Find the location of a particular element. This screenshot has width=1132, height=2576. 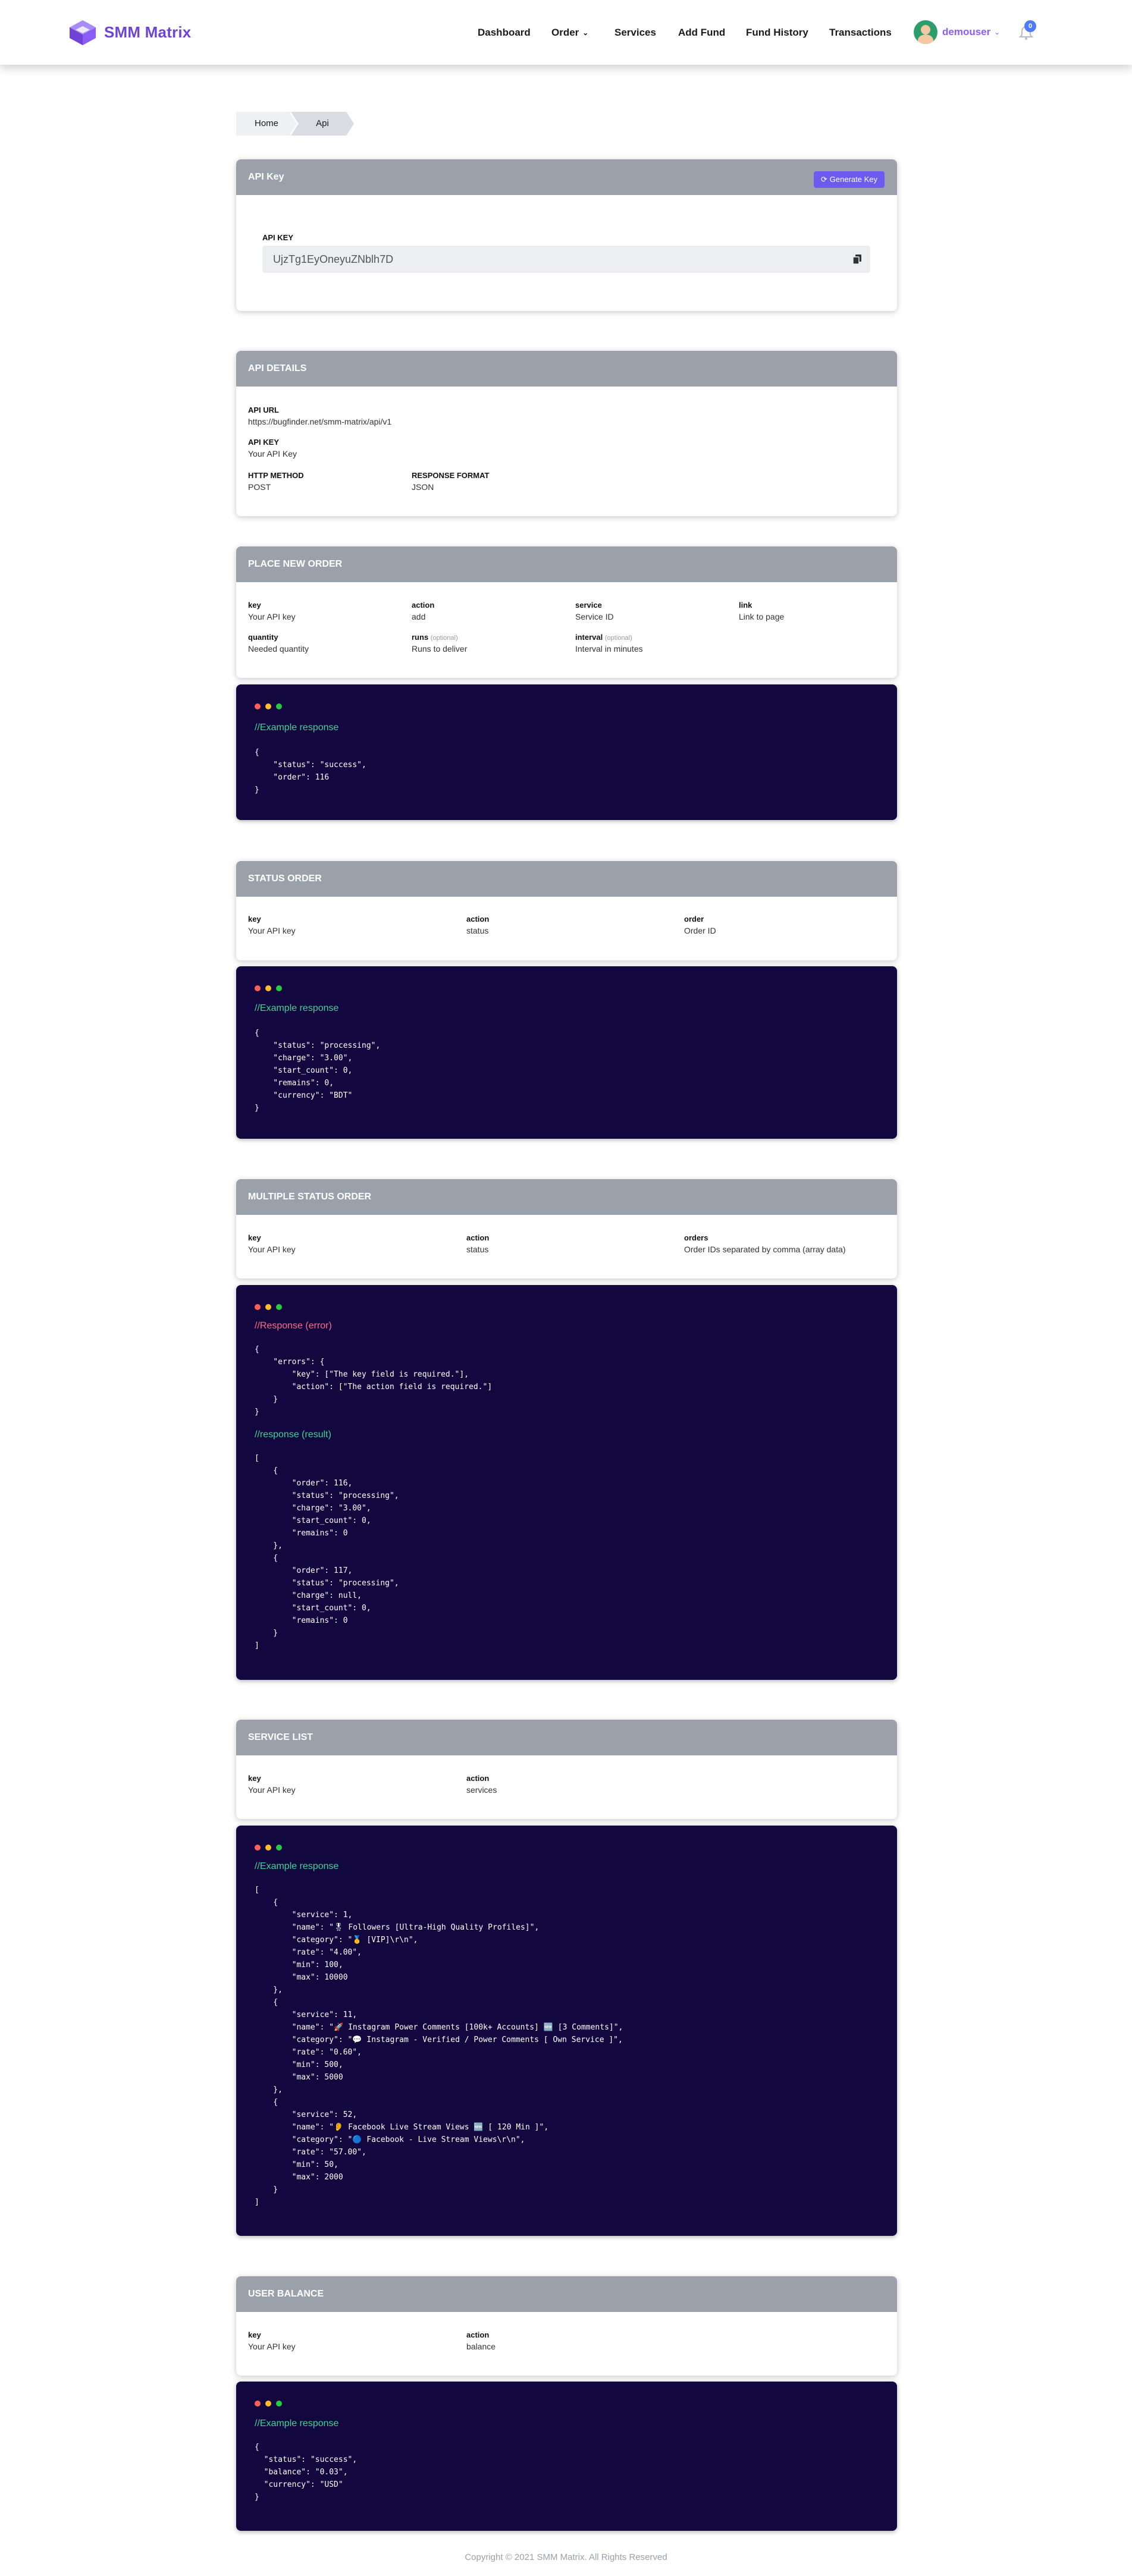

card-title: API DETAILS is located at coordinates (566, 369).